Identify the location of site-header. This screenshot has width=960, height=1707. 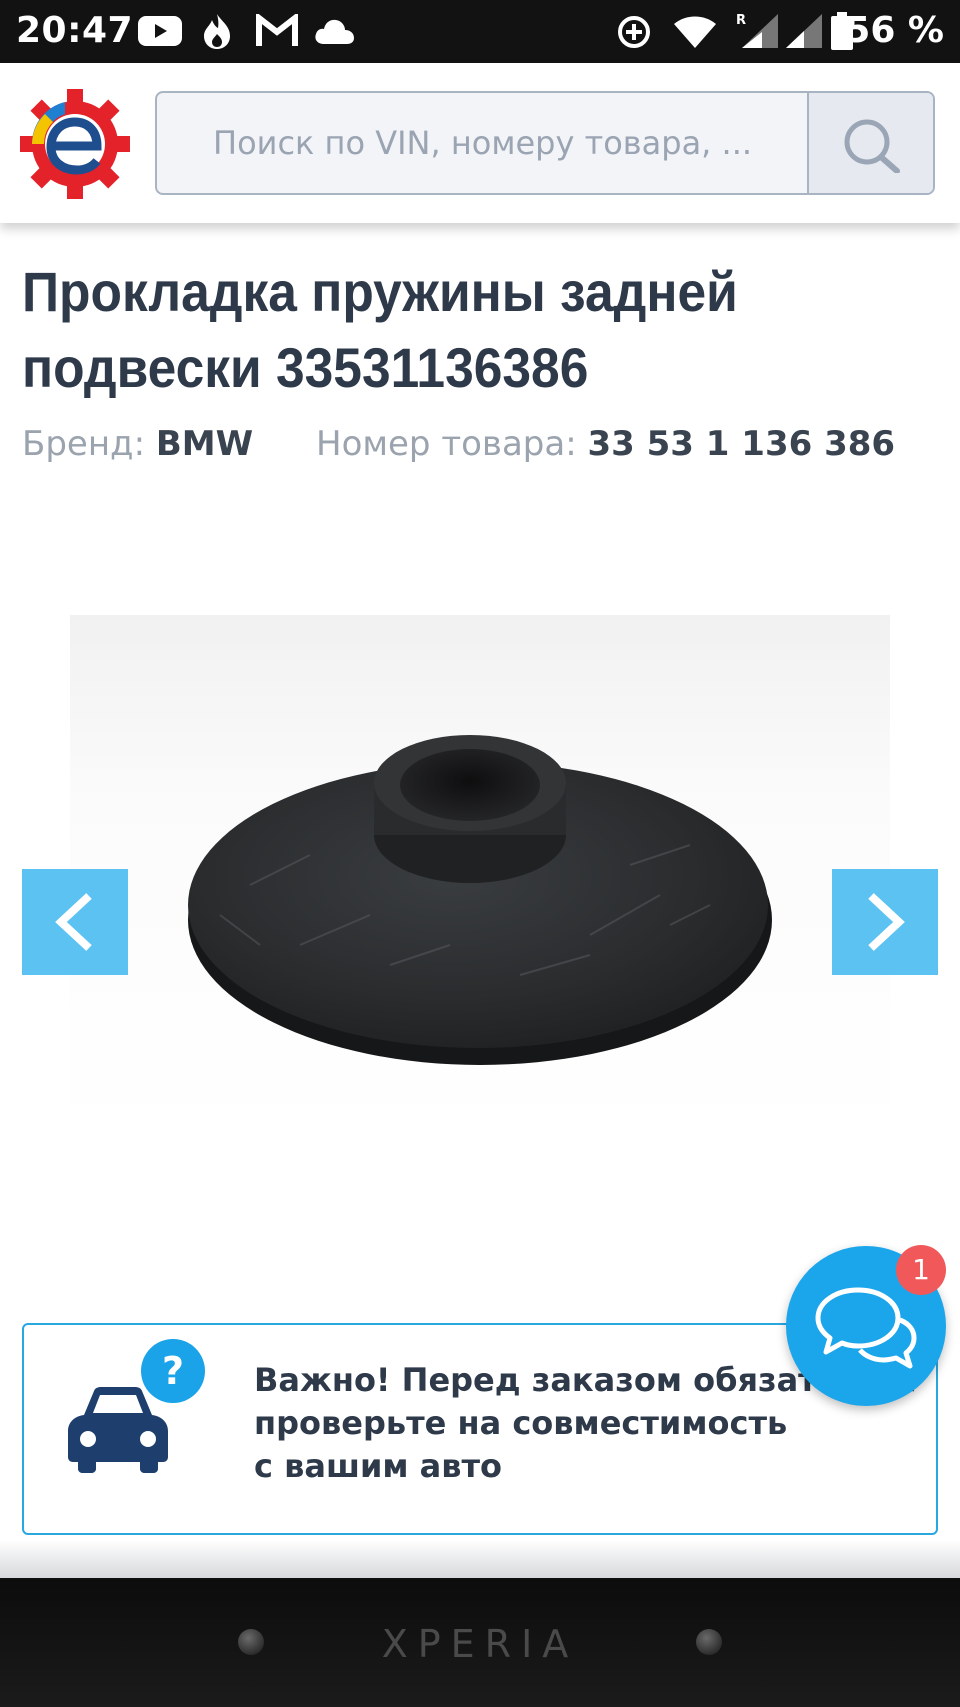
(480, 143).